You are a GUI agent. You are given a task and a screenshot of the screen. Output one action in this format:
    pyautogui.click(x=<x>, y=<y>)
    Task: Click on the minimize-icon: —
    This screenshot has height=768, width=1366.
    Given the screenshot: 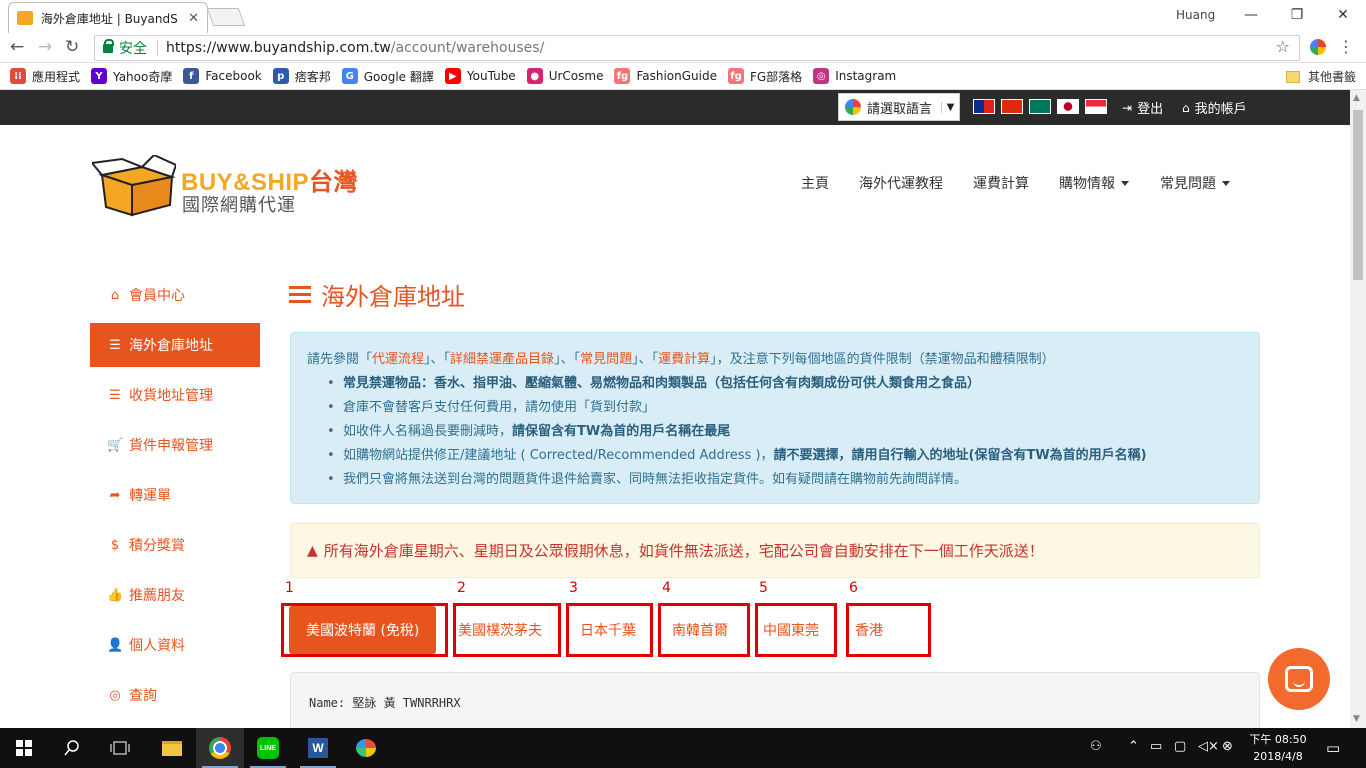 What is the action you would take?
    pyautogui.click(x=1251, y=15)
    